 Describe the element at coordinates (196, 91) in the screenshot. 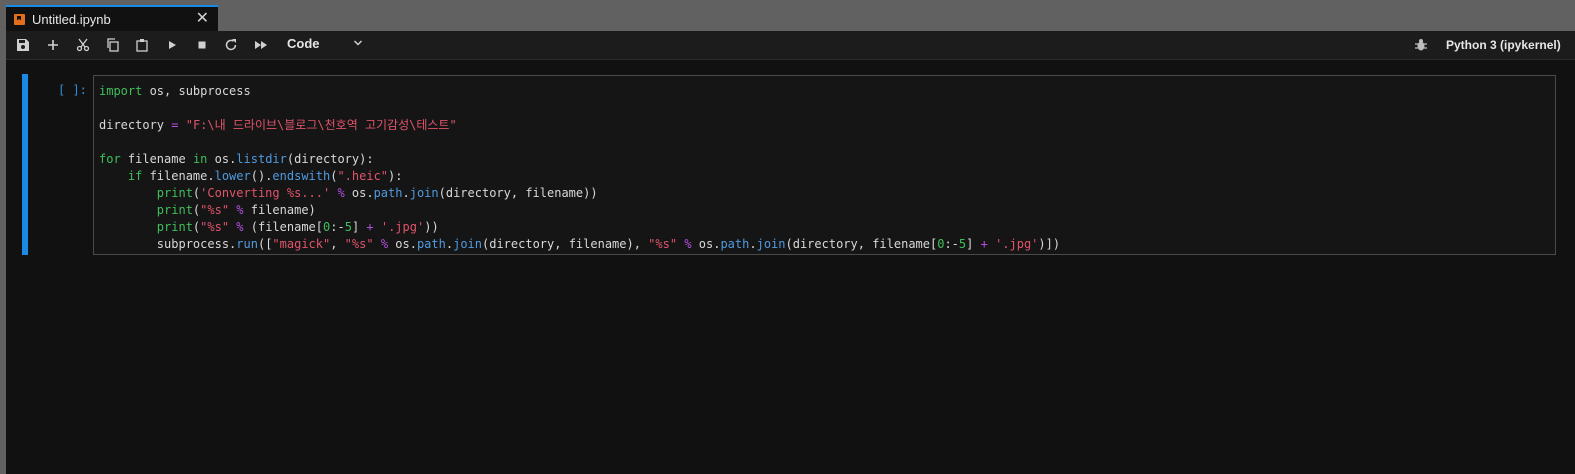

I see `code-token: os, subprocess` at that location.